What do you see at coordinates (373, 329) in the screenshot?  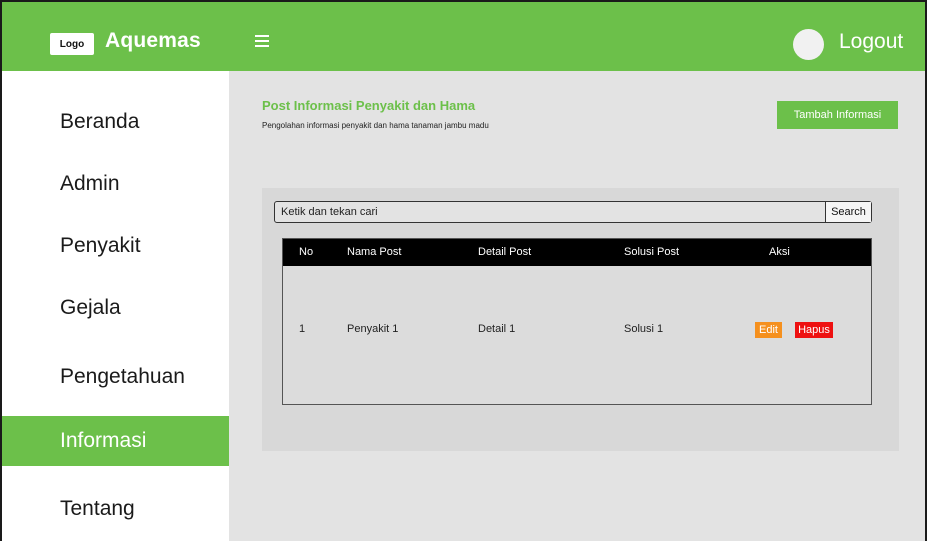 I see `cell-nama-post: Penyakit 1` at bounding box center [373, 329].